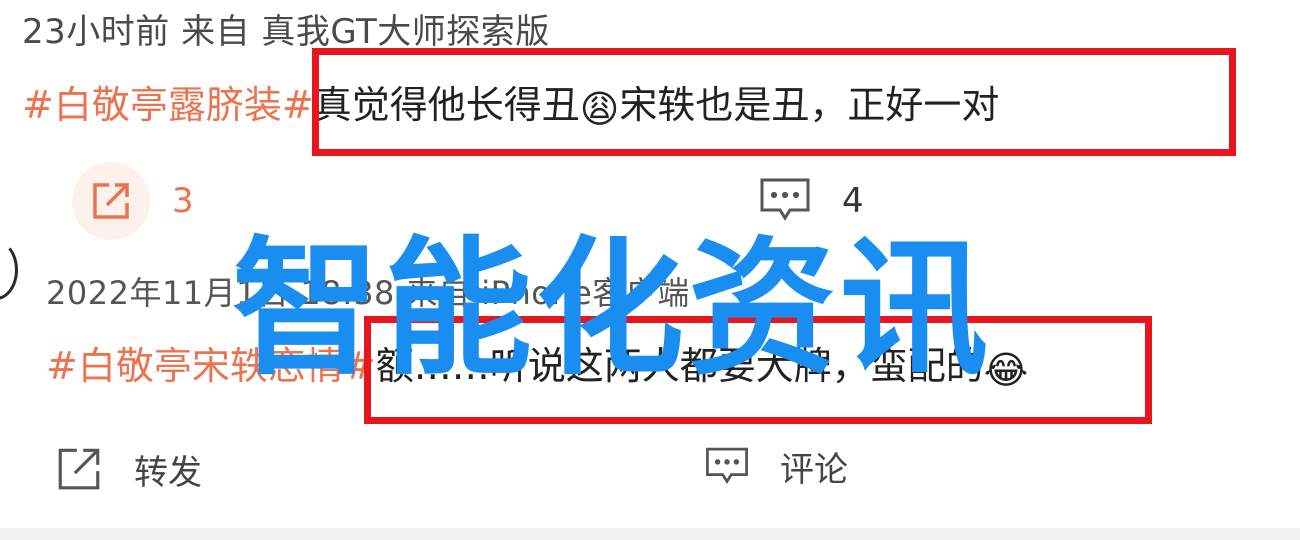 Image resolution: width=1300 pixels, height=540 pixels. Describe the element at coordinates (9, 270) in the screenshot. I see `avatar` at that location.